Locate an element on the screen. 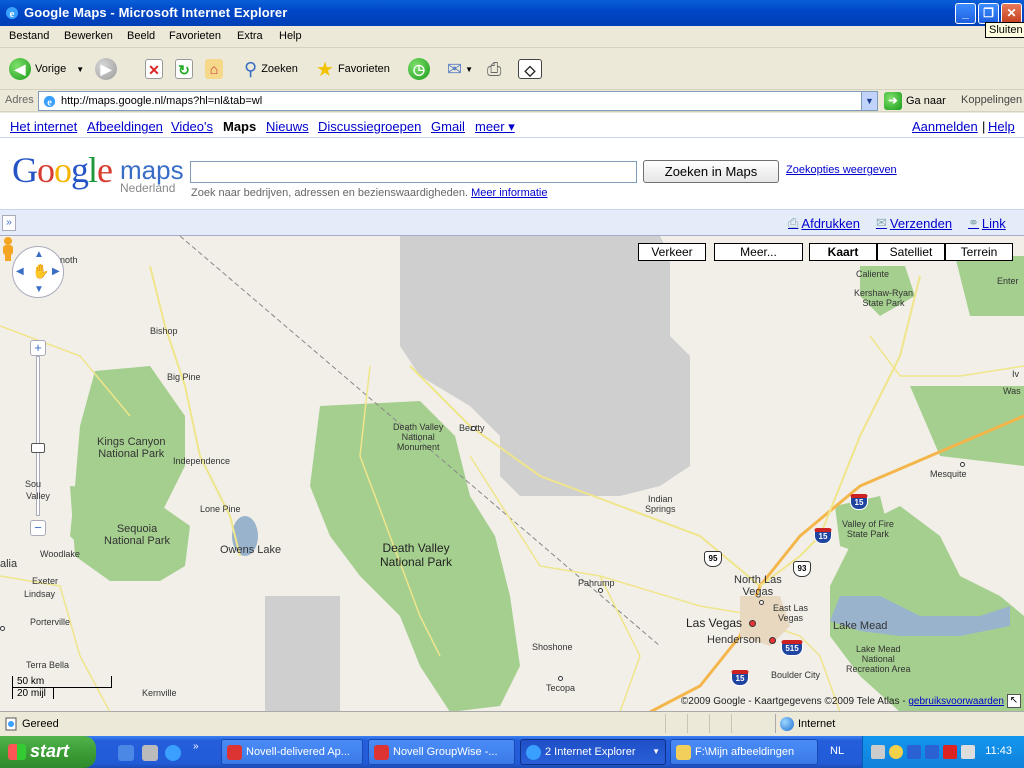 This screenshot has height=768, width=1024. refresh-button: ↻ is located at coordinates (184, 69).